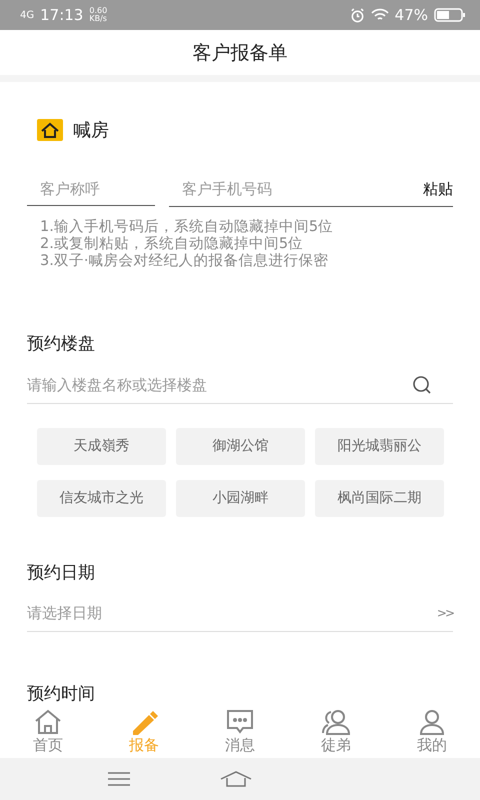  I want to click on nav-tab: 徒弟, so click(336, 731).